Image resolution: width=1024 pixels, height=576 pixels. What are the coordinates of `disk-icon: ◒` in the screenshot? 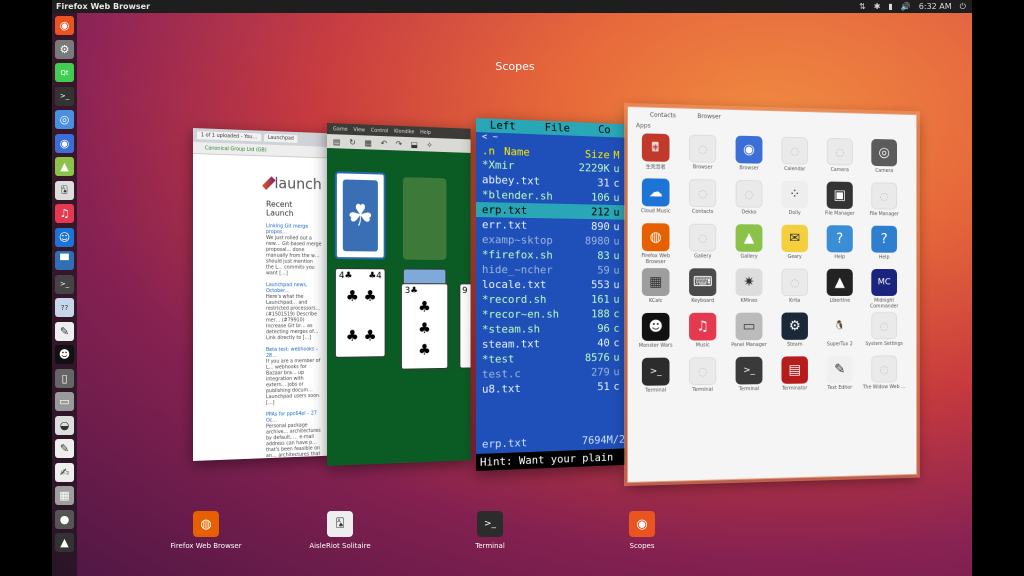 It's located at (64, 425).